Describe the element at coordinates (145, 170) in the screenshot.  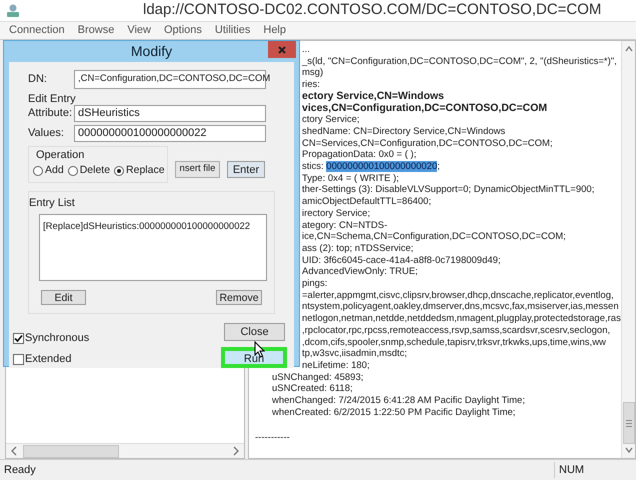
I see `radio-label: Replace` at that location.